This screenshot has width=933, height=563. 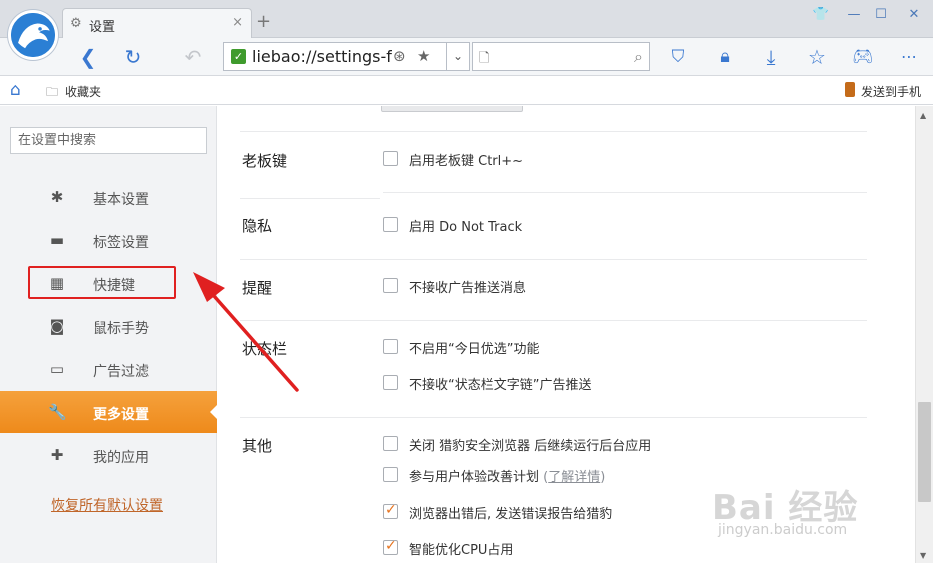 I want to click on section-title-reminder: 提醒, so click(x=257, y=288).